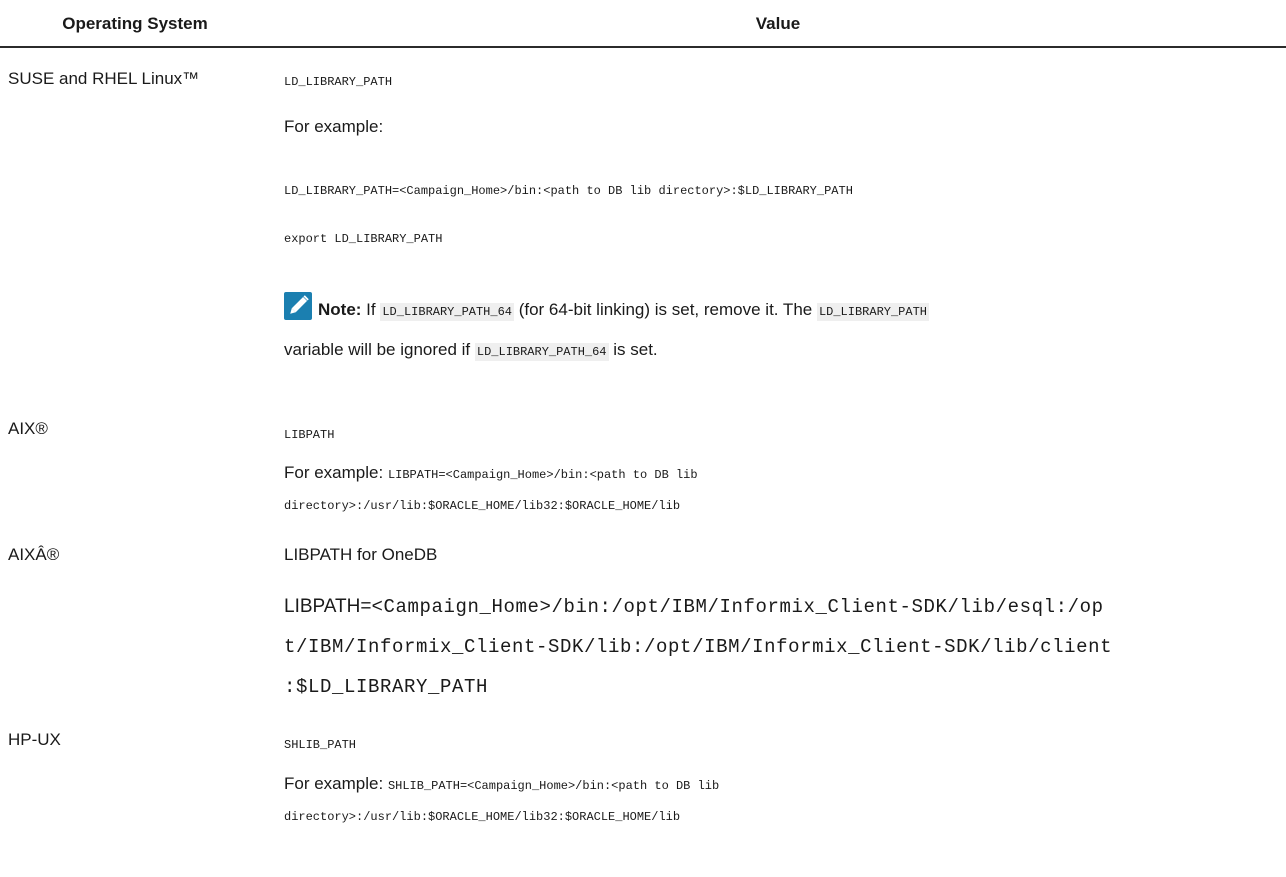 This screenshot has height=877, width=1286. I want to click on os-cell: SUSE and RHEL Linux™, so click(104, 78).